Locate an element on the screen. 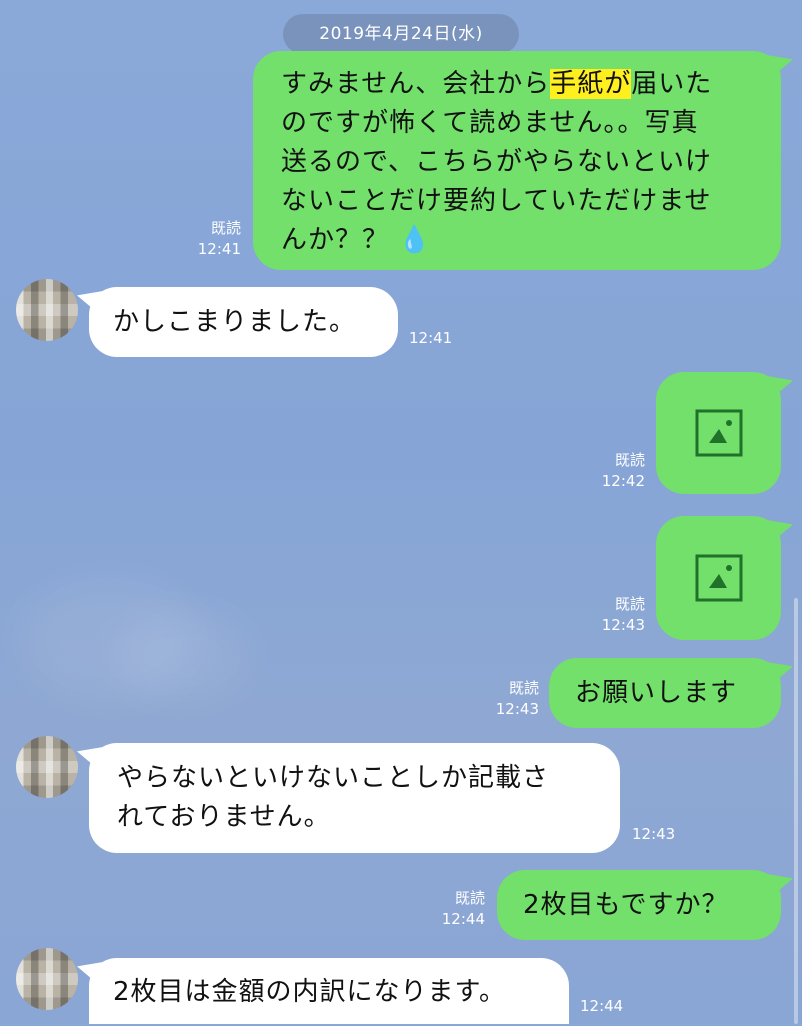 The height and width of the screenshot is (1026, 802). background-cloud is located at coordinates (180, 655).